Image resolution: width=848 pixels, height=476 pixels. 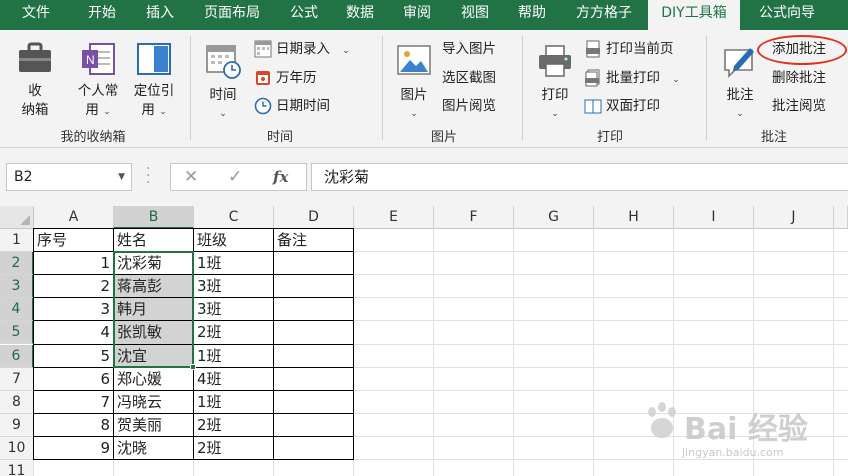 What do you see at coordinates (279, 137) in the screenshot?
I see `group-label-time: 时间` at bounding box center [279, 137].